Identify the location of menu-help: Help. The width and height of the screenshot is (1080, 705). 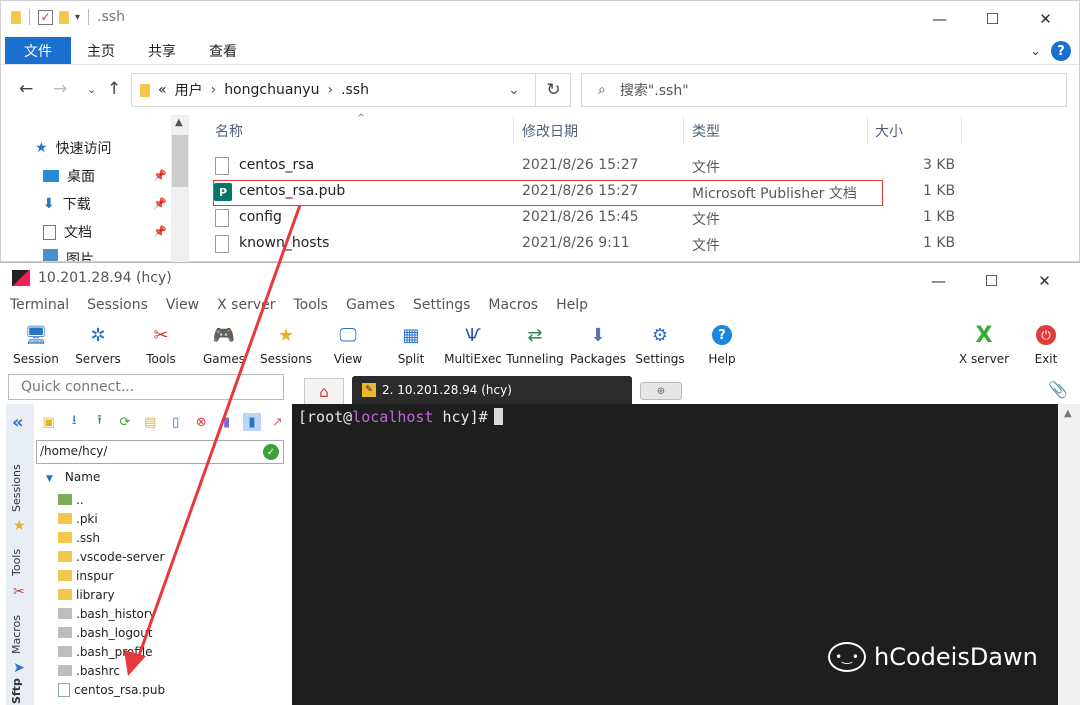
(572, 308).